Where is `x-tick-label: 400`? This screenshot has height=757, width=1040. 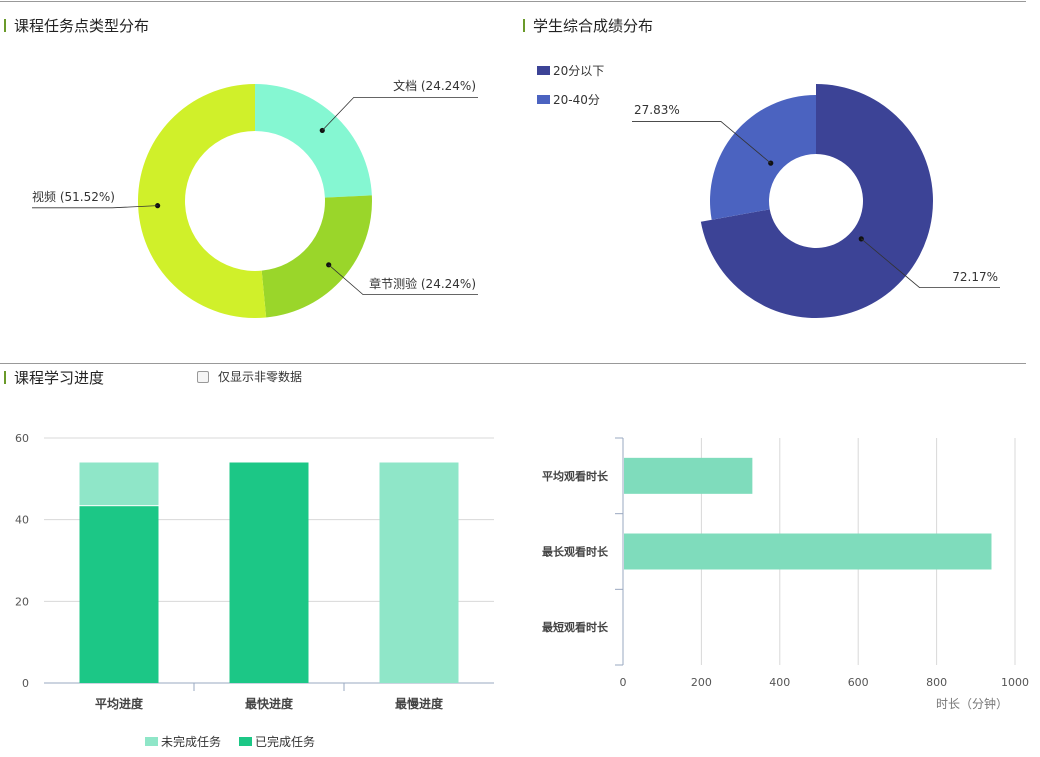
x-tick-label: 400 is located at coordinates (779, 682).